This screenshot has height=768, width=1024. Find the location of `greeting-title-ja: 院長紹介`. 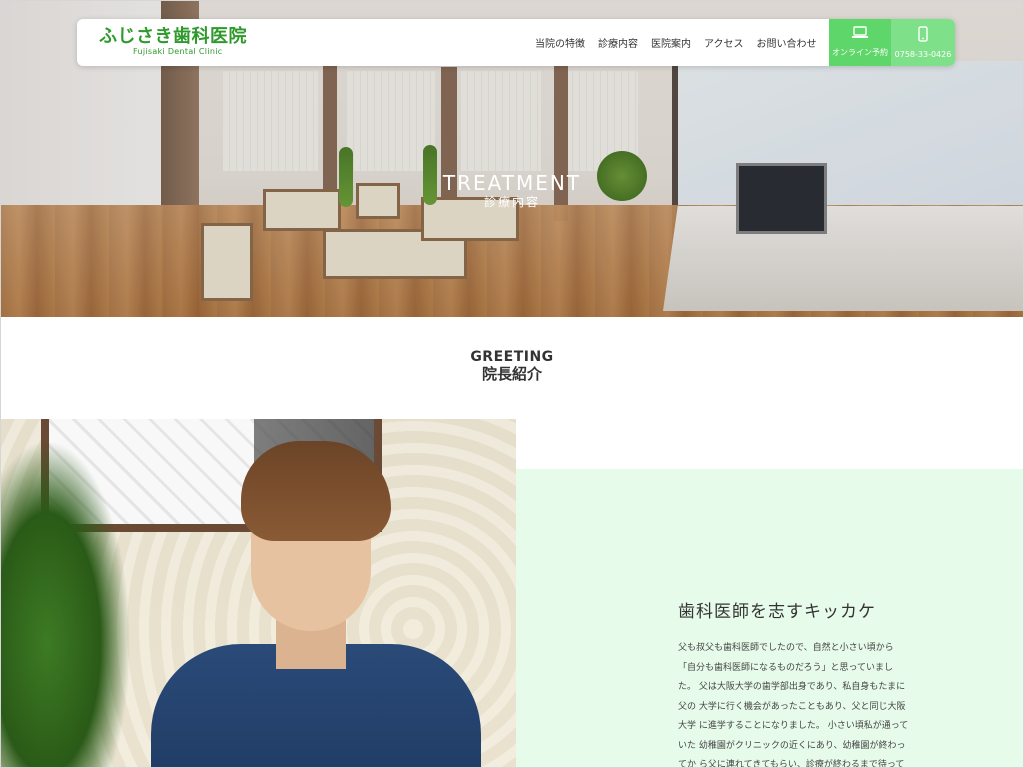

greeting-title-ja: 院長紹介 is located at coordinates (511, 374).